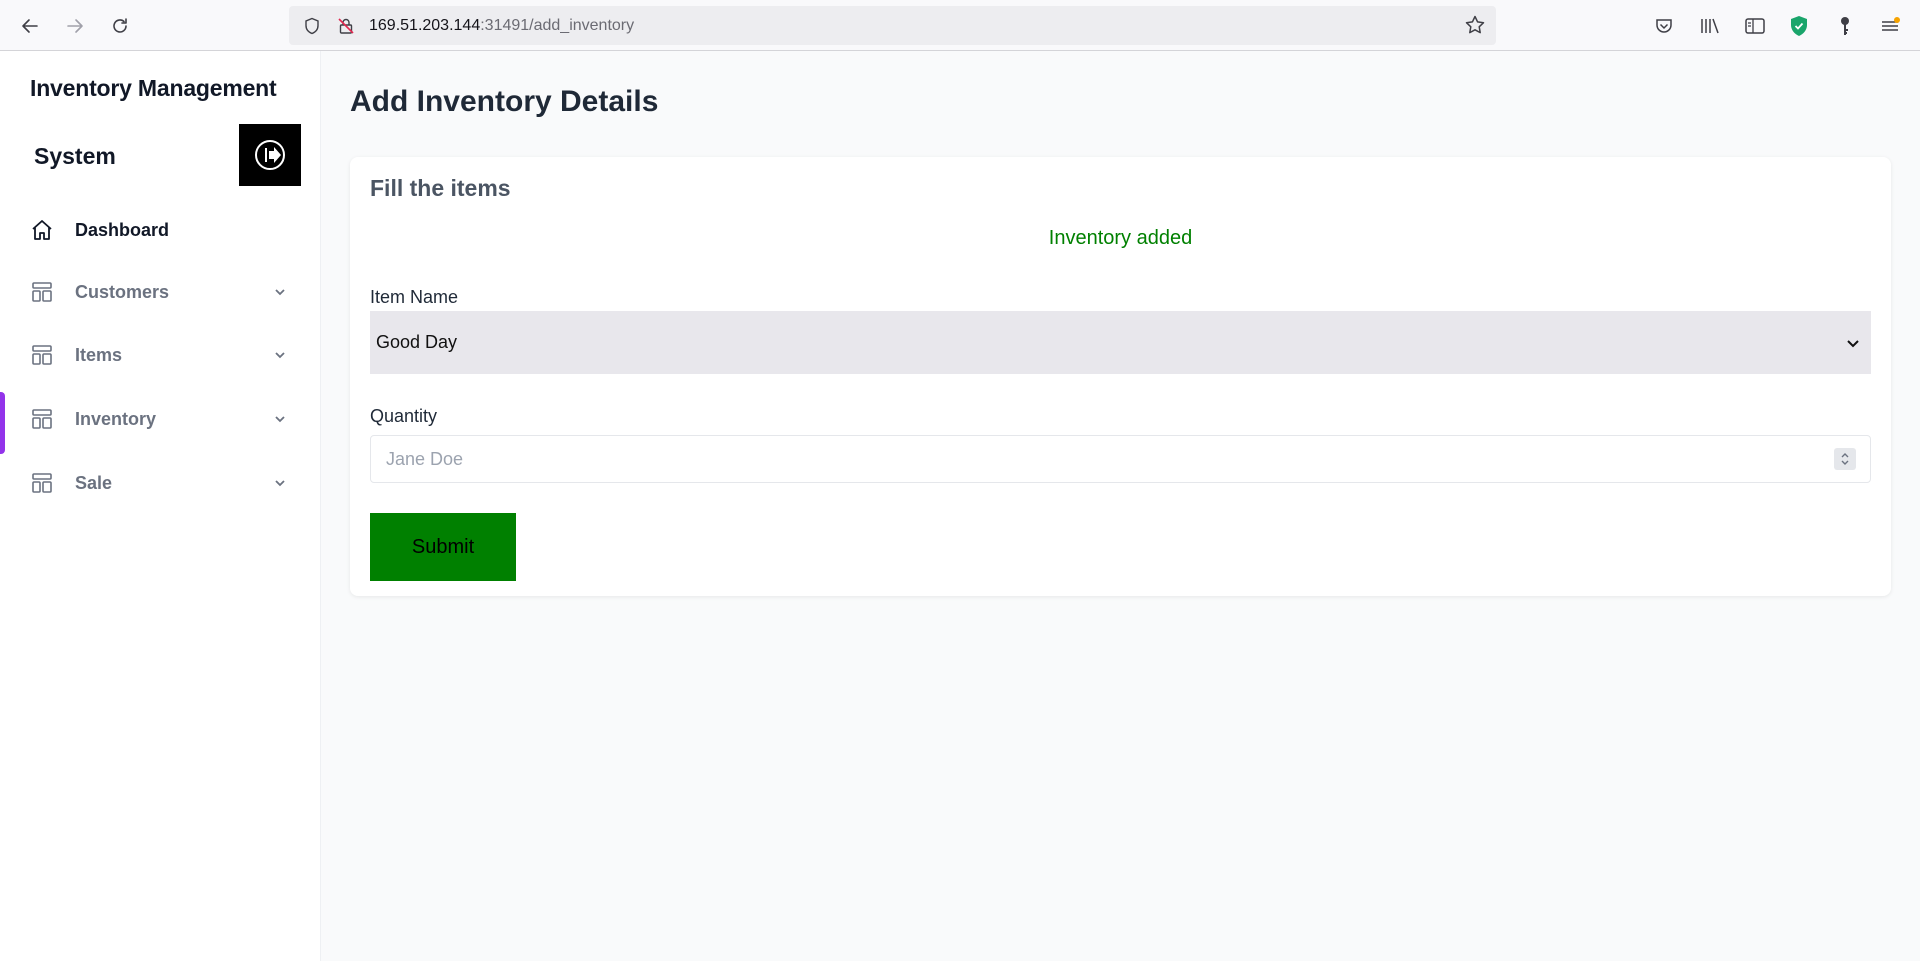 This screenshot has width=1920, height=961. What do you see at coordinates (504, 101) in the screenshot?
I see `page-title: Add Inventory Details` at bounding box center [504, 101].